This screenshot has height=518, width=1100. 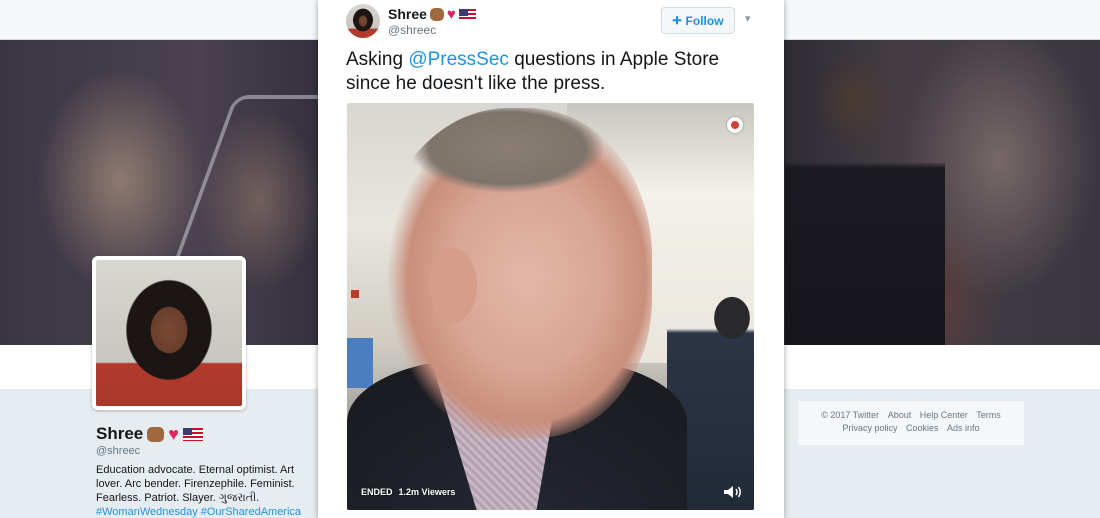 I want to click on follow-button: ➕︎ Follow, so click(x=698, y=20).